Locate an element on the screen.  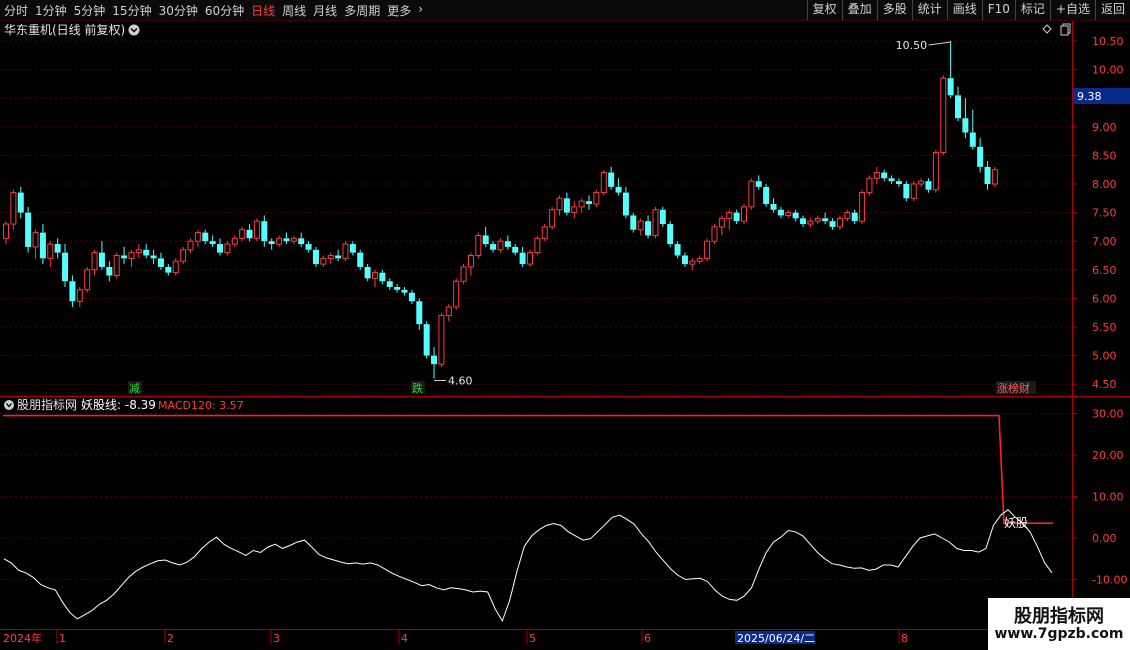
marker-die: 跌 is located at coordinates (418, 388).